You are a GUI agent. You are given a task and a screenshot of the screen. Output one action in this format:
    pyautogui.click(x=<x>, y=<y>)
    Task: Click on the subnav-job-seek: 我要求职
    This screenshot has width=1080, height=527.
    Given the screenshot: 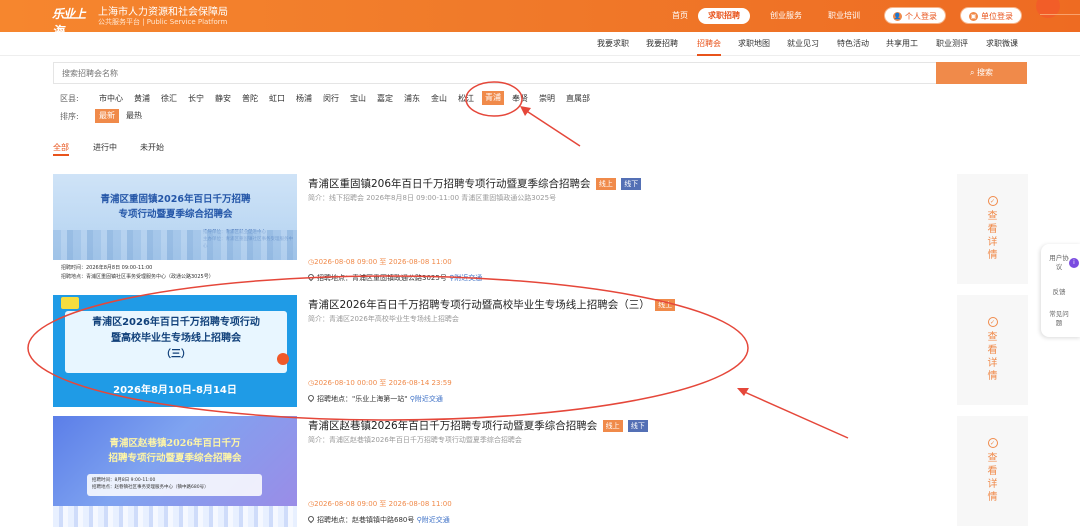 What is the action you would take?
    pyautogui.click(x=613, y=44)
    